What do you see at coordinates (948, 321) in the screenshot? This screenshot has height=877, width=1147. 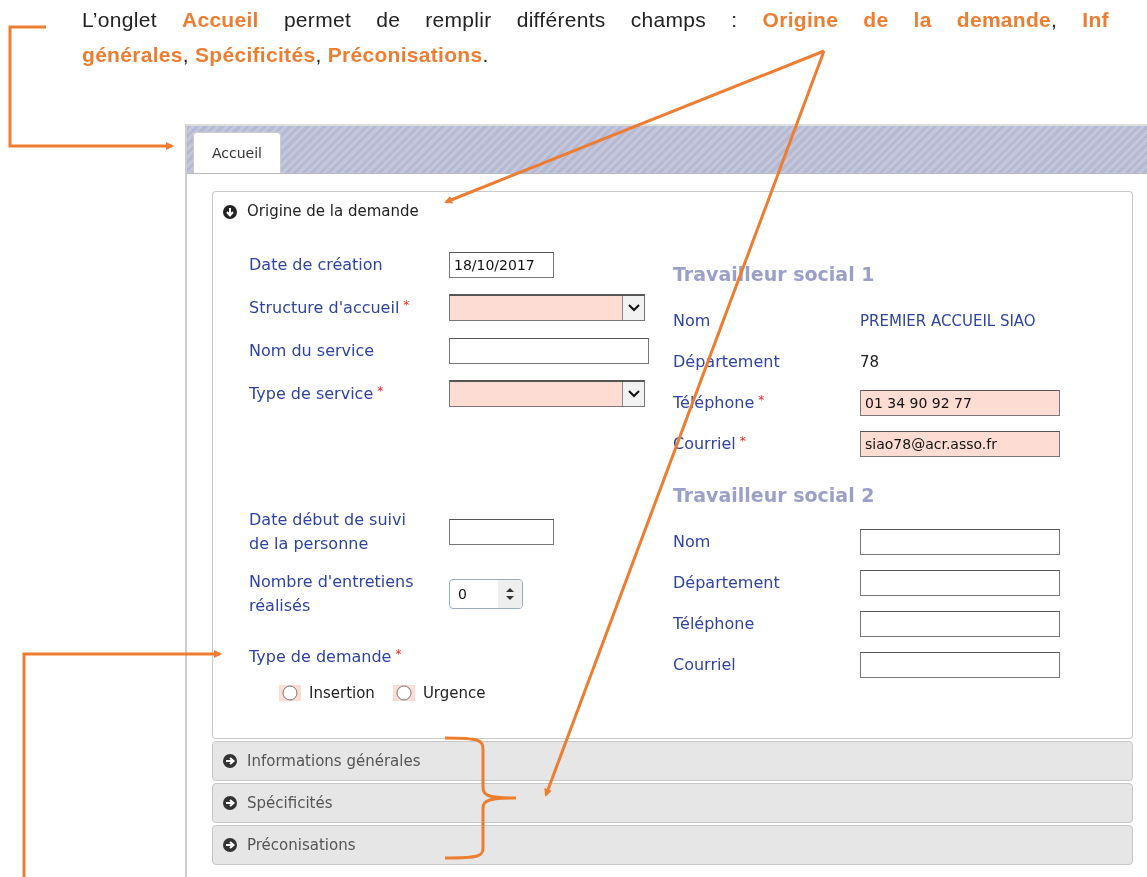 I see `field-value: PREMIER ACCUEIL SIAO` at bounding box center [948, 321].